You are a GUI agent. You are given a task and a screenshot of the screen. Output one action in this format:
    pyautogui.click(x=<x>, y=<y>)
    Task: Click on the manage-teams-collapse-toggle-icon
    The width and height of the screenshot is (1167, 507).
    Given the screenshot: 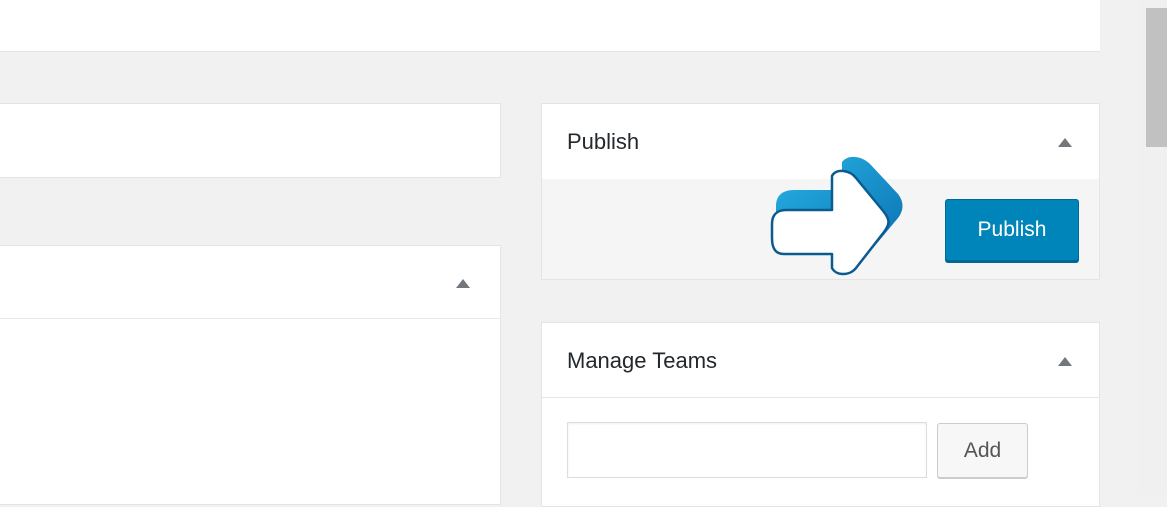 What is the action you would take?
    pyautogui.click(x=1065, y=361)
    